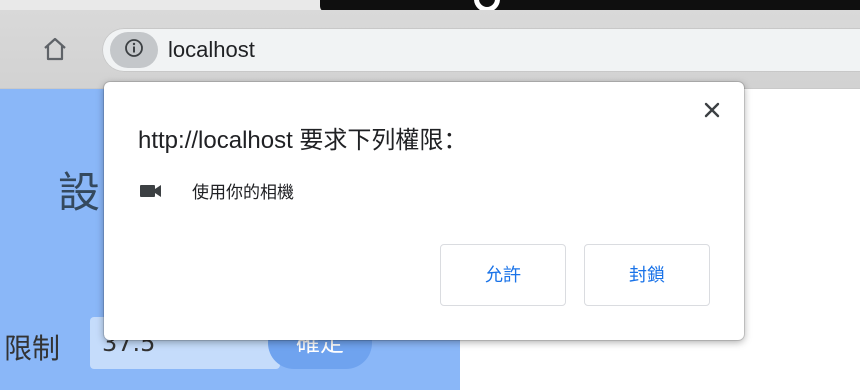 The image size is (860, 390). I want to click on address-bar: localhost, so click(481, 50).